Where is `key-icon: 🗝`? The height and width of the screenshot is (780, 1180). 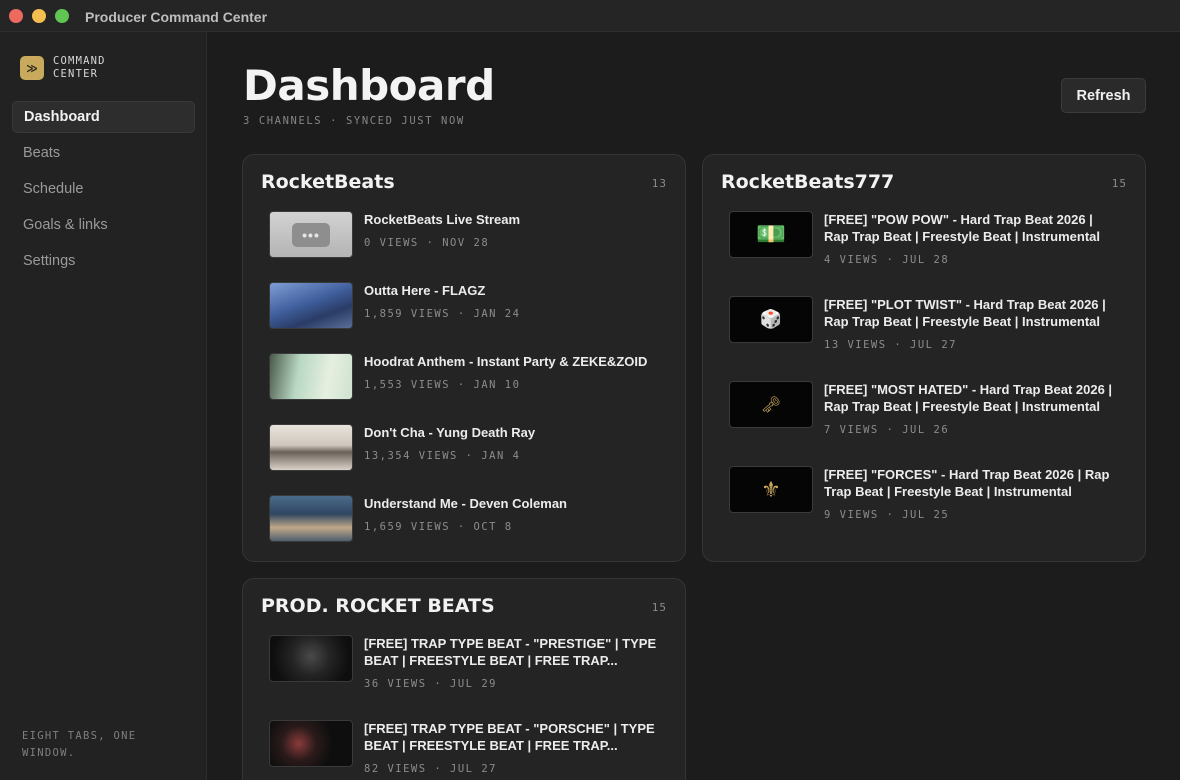 key-icon: 🗝 is located at coordinates (771, 405).